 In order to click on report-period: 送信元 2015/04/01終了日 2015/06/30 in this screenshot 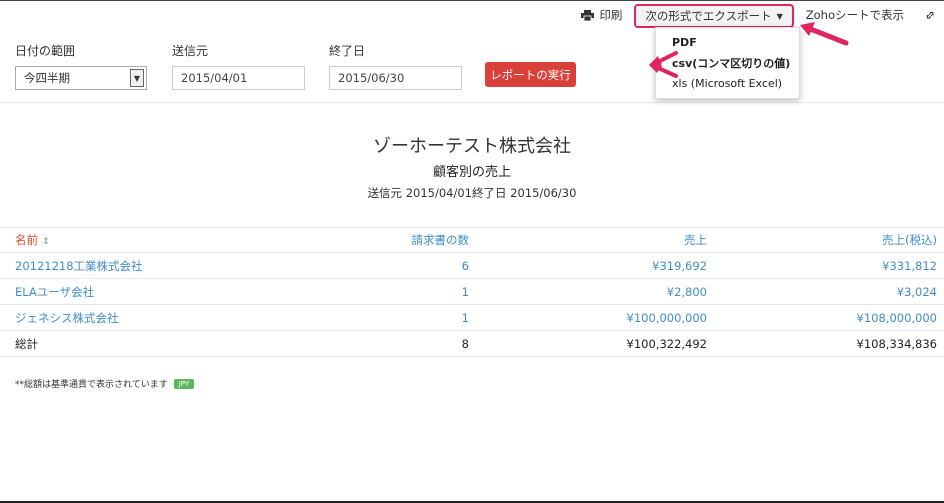, I will do `click(472, 193)`.